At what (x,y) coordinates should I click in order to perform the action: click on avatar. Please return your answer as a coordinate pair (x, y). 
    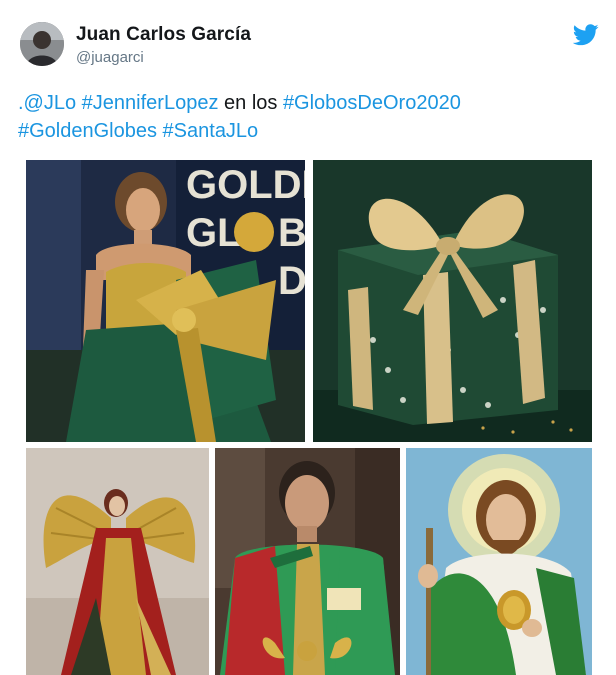
    Looking at the image, I should click on (42, 44).